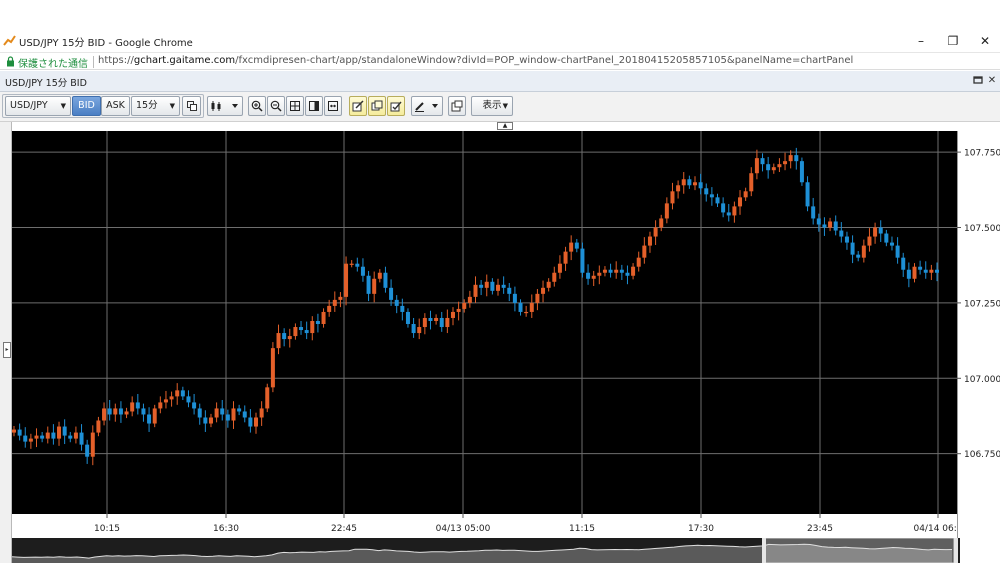 The image size is (1000, 563). What do you see at coordinates (155, 106) in the screenshot?
I see `interval-select: 15分 ▼` at bounding box center [155, 106].